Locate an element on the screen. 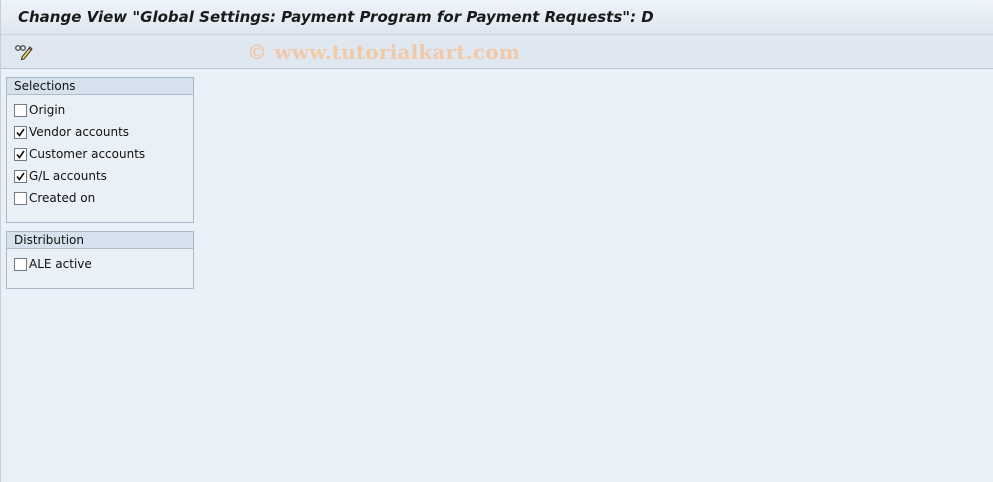 This screenshot has height=482, width=993. option-gl-accounts: G/L accounts is located at coordinates (60, 176).